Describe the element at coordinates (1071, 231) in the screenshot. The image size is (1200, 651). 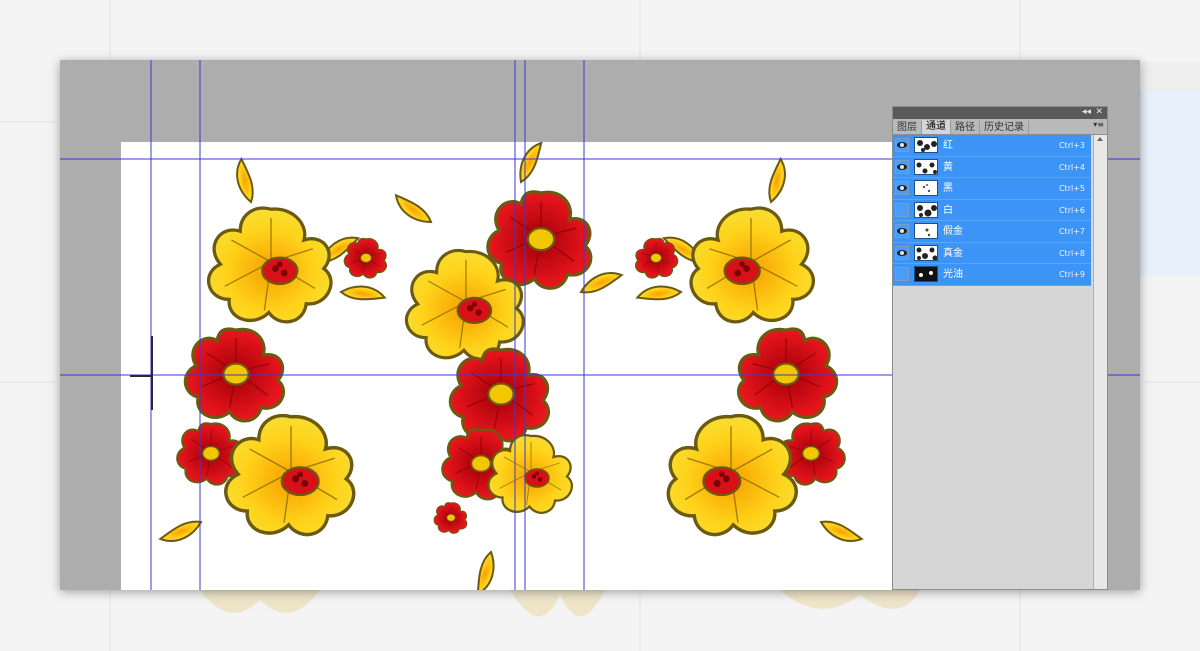
I see `channel-shortcut: Ctrl+7` at that location.